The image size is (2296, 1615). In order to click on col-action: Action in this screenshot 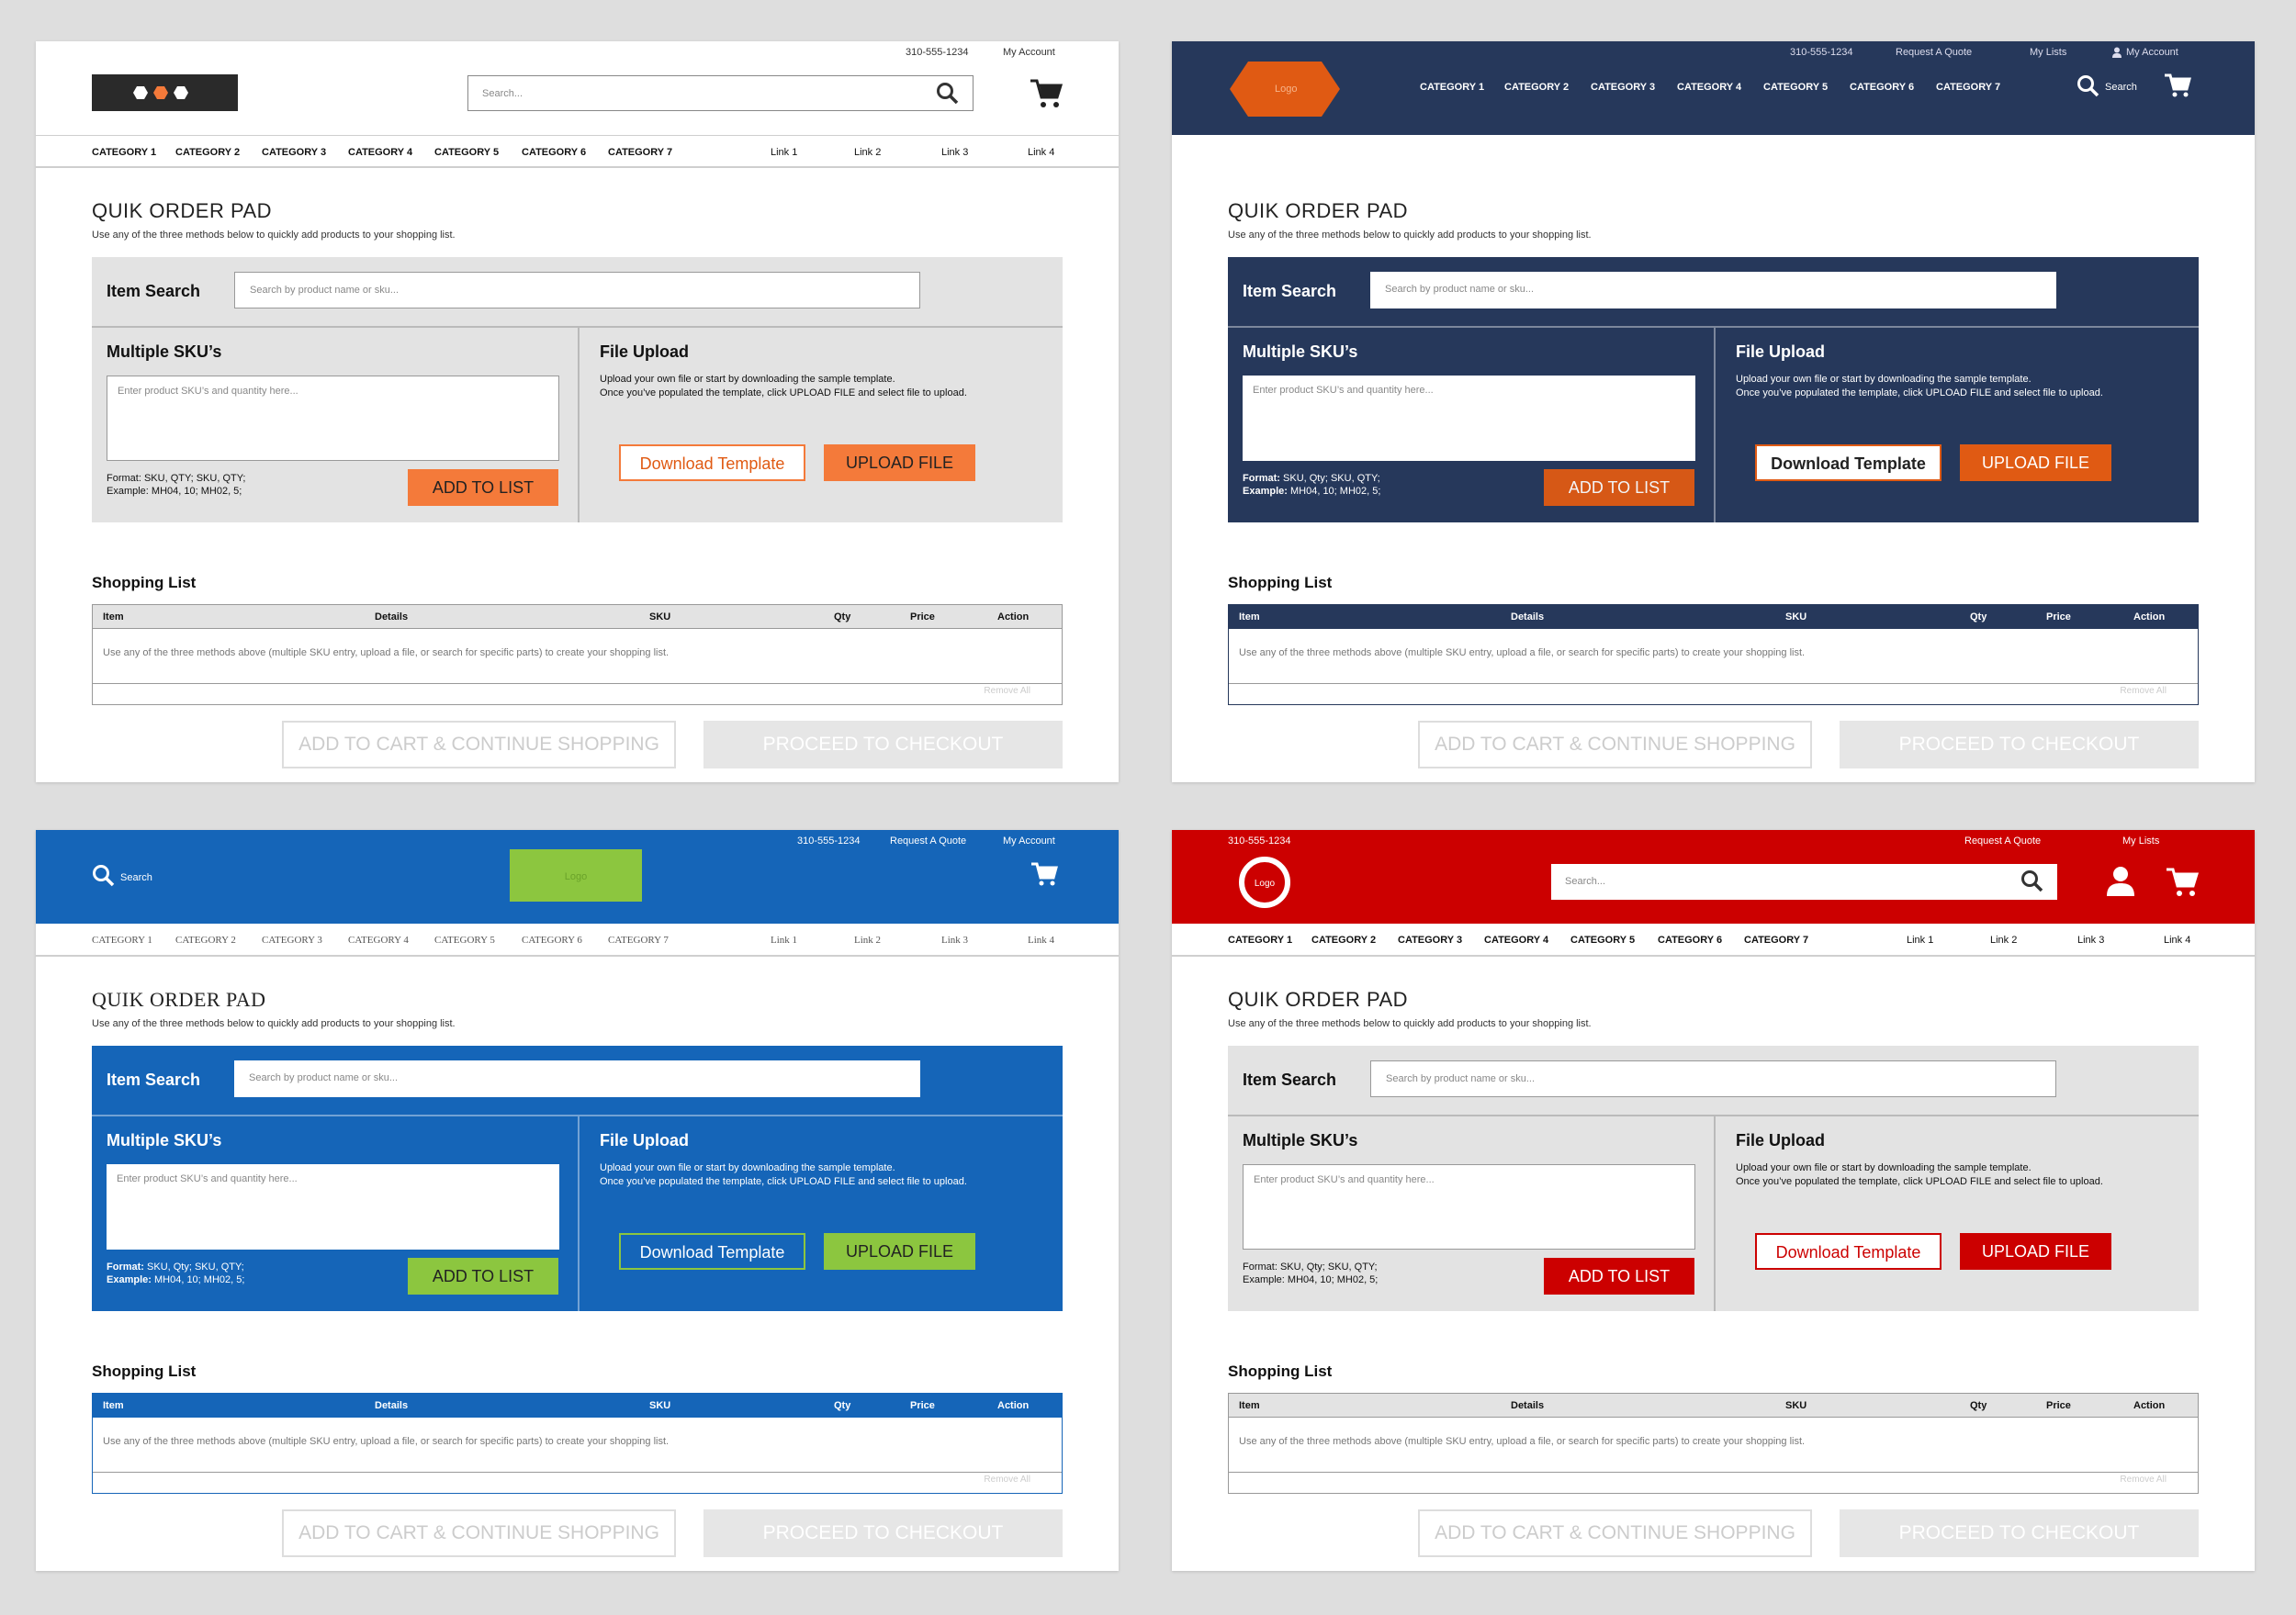, I will do `click(1013, 616)`.